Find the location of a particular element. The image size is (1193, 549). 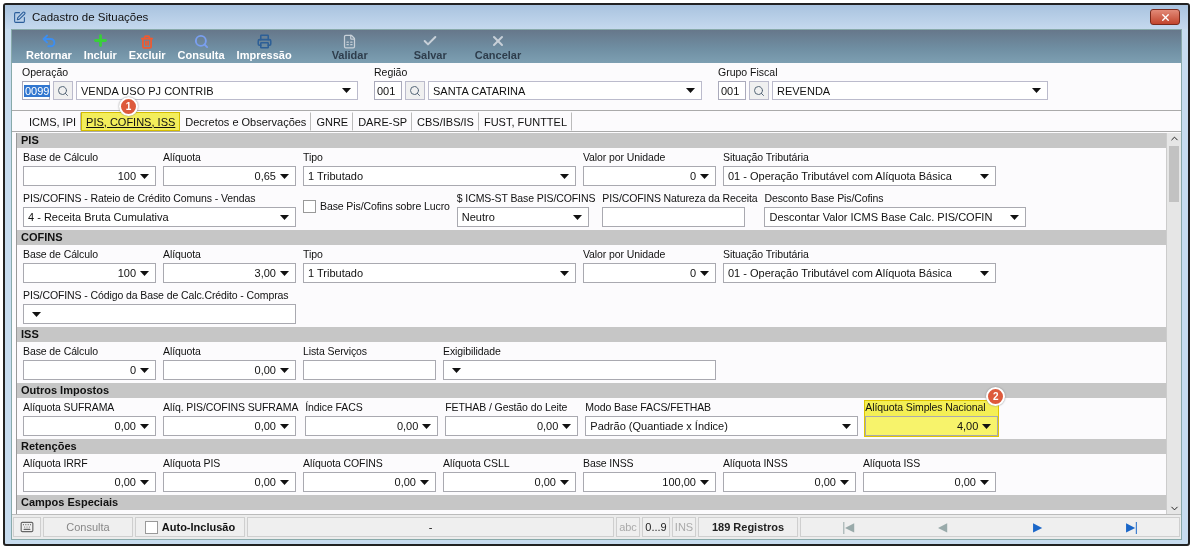

field-label: Grupo Fiscal is located at coordinates (748, 72).